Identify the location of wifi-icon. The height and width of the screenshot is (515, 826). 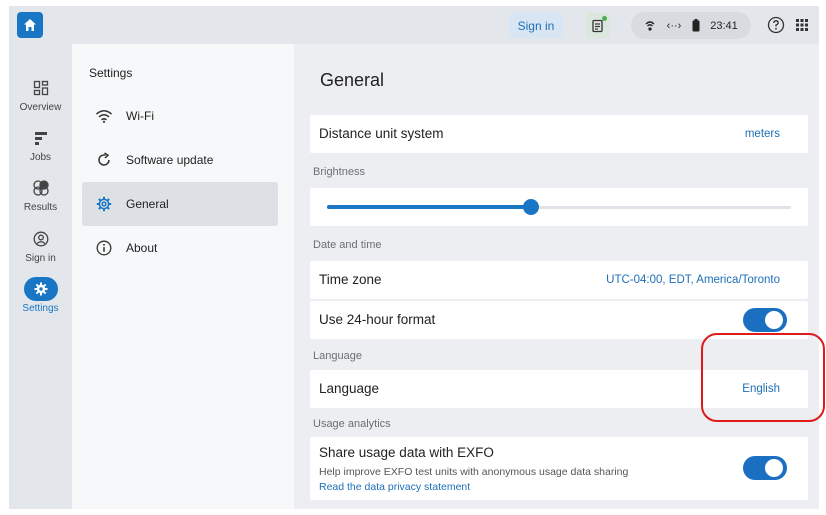
(104, 116).